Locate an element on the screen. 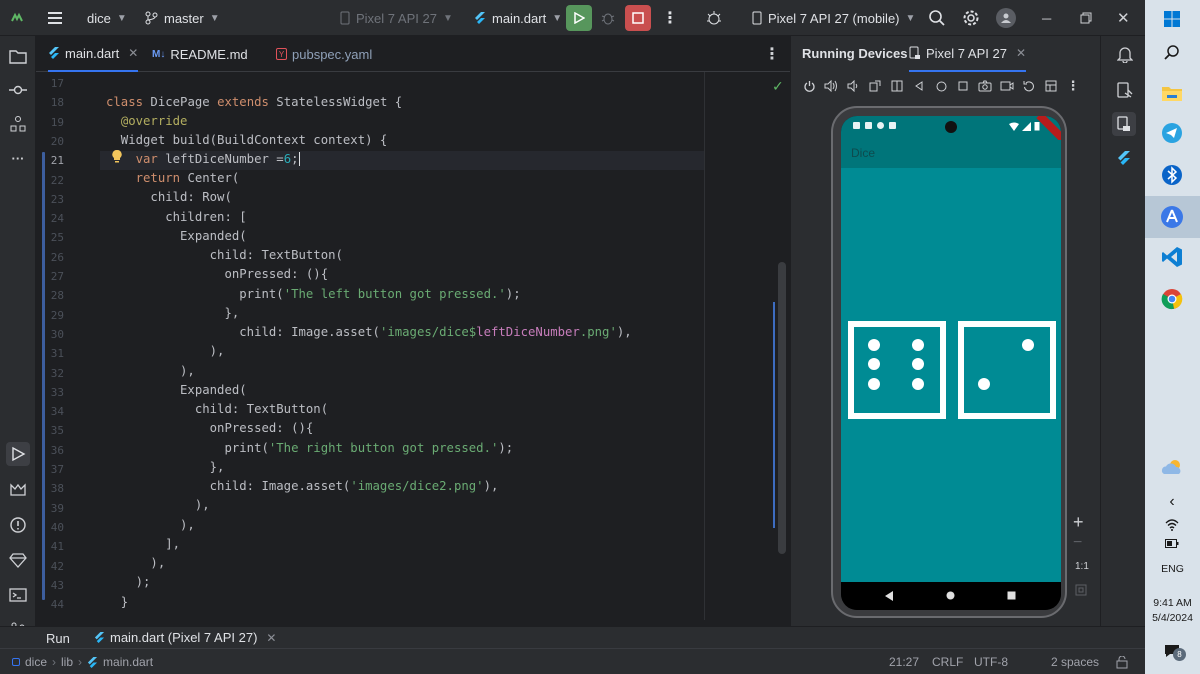 The width and height of the screenshot is (1200, 674). no-problems-check-icon: ✓ is located at coordinates (778, 86).